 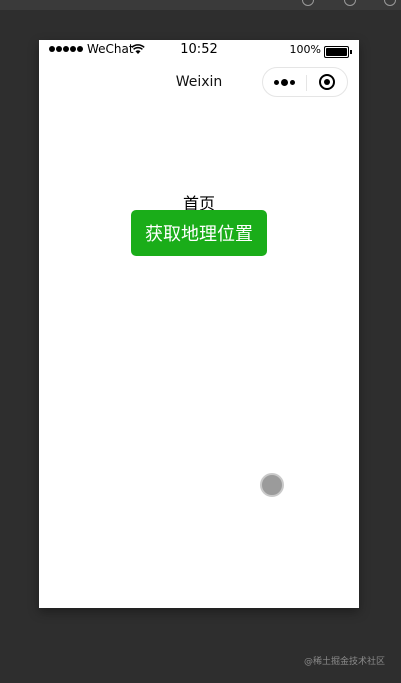 I want to click on touch-cursor-indicator, so click(x=272, y=485).